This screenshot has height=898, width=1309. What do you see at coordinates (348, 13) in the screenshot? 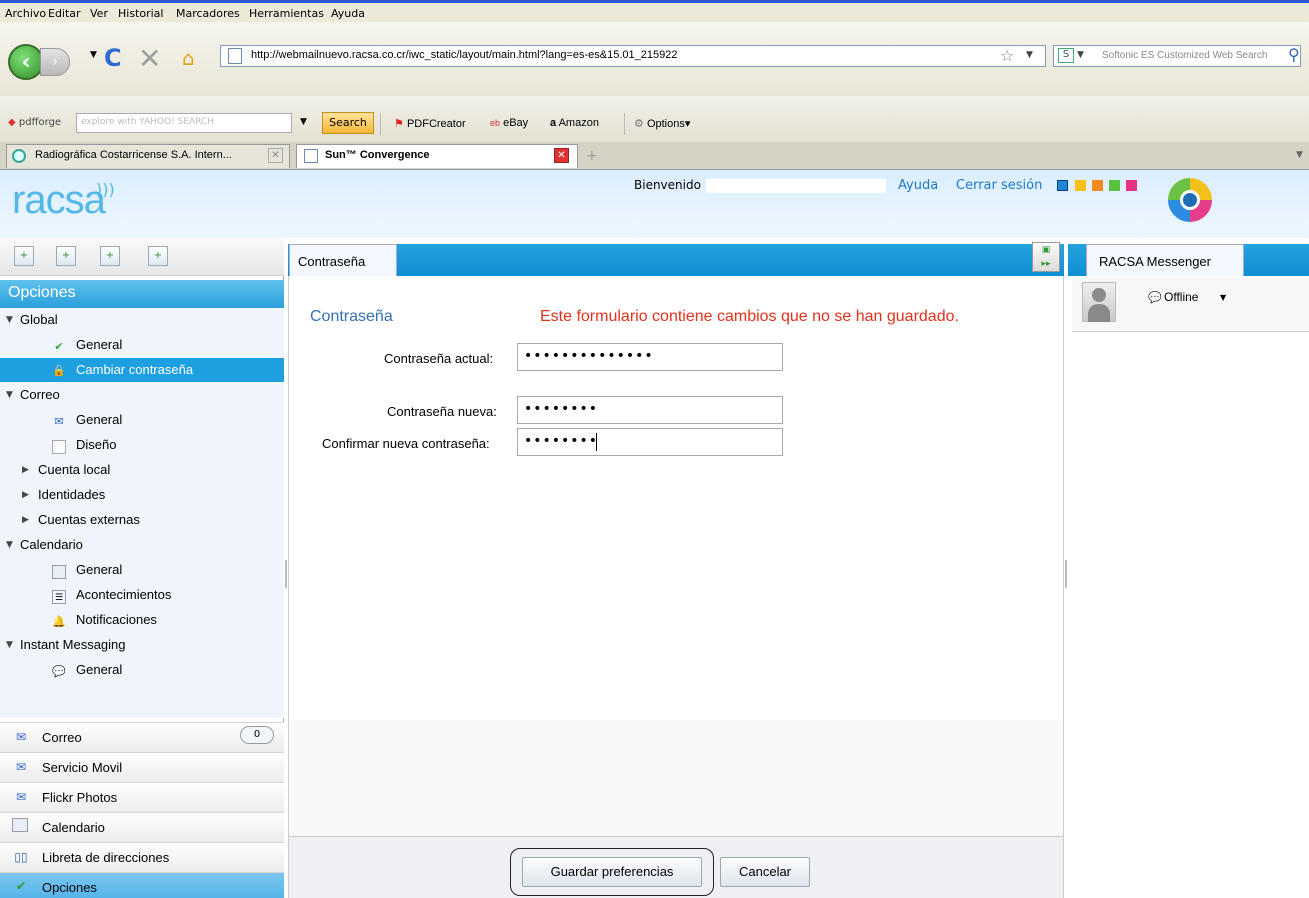
I see `menu-ayuda: Ayuda` at bounding box center [348, 13].